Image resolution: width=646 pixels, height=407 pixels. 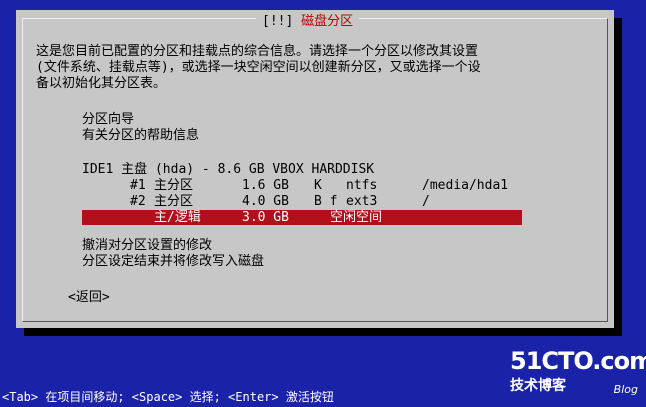 What do you see at coordinates (362, 185) in the screenshot?
I see `partition-filesystem: ntfs` at bounding box center [362, 185].